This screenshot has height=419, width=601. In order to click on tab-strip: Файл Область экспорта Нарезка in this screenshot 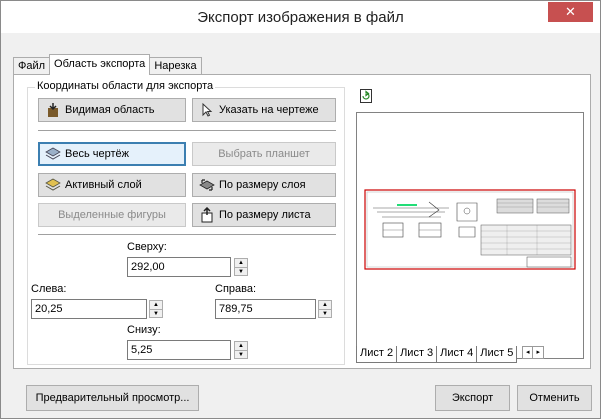, I will do `click(107, 64)`.